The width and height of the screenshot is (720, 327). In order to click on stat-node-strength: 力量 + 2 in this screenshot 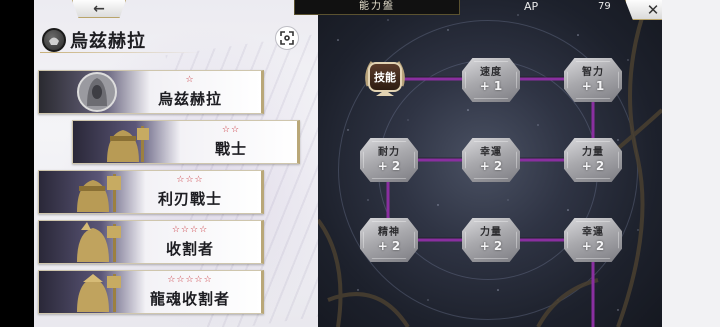, I will do `click(593, 160)`.